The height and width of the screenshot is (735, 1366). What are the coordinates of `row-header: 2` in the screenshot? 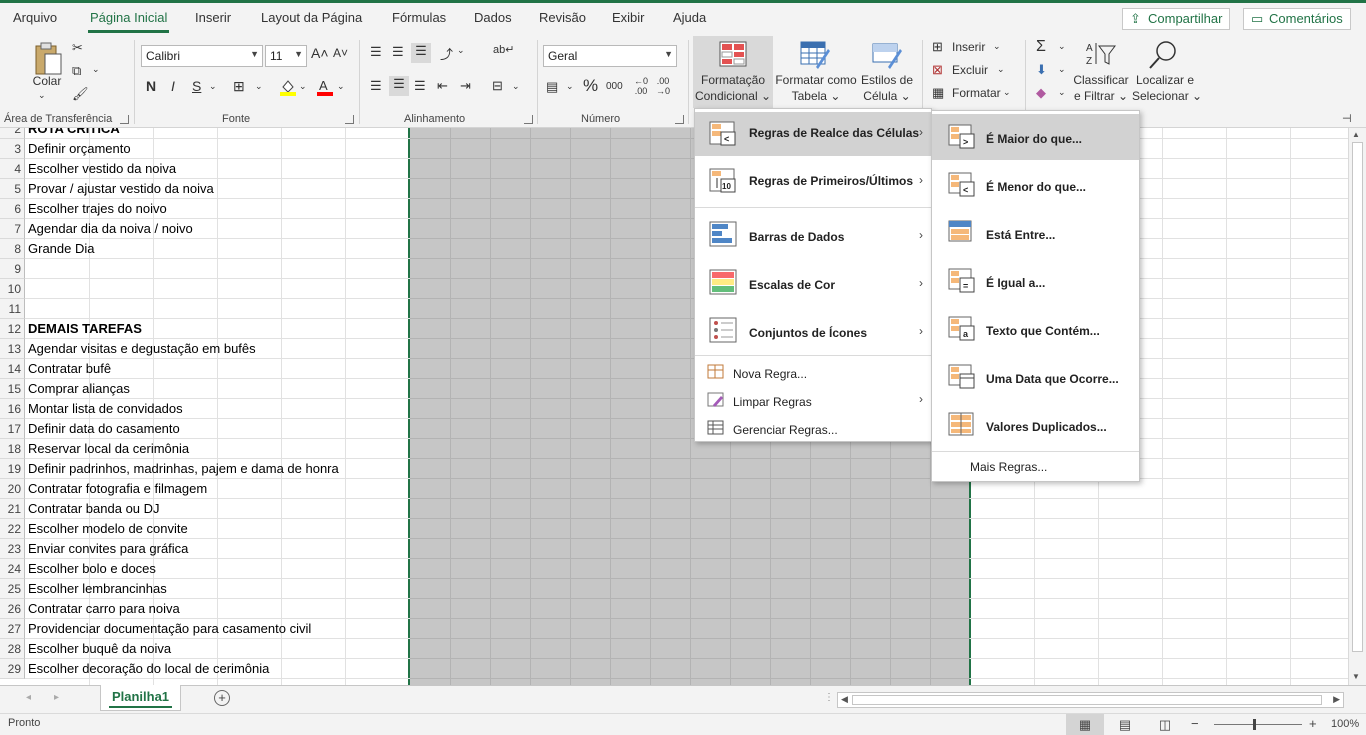 It's located at (12, 133).